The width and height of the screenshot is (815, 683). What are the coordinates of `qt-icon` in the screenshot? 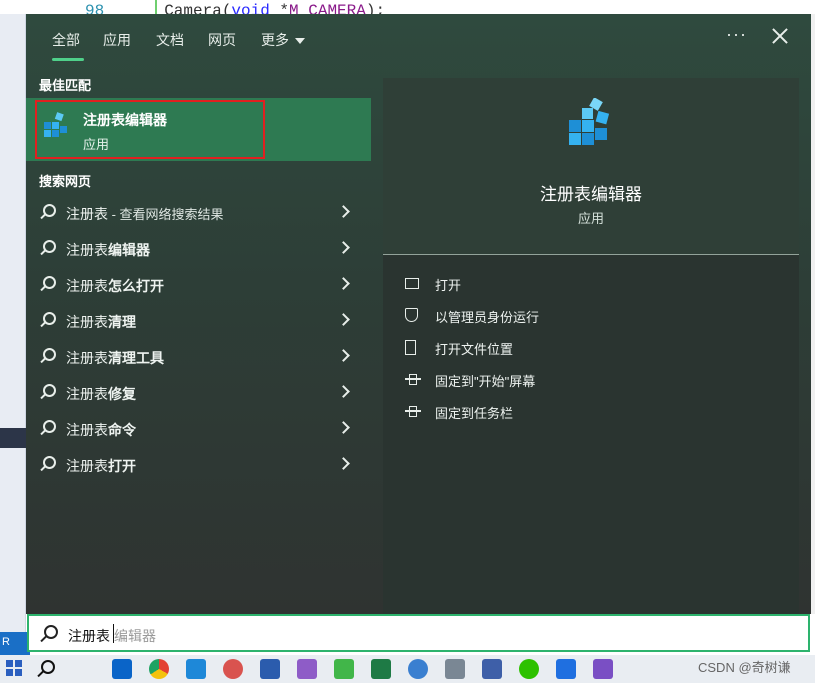 It's located at (344, 669).